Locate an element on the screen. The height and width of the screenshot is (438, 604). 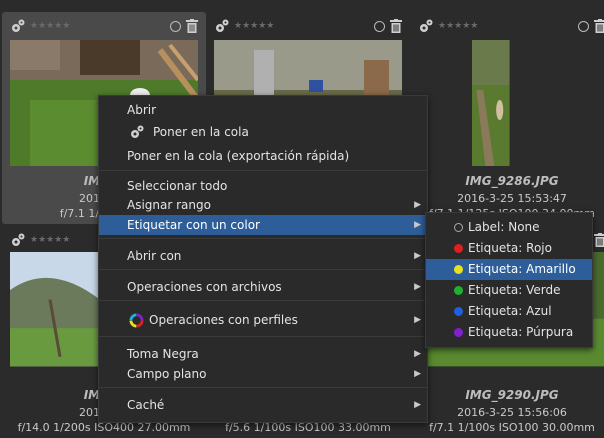
menu-item-flat-field: Campo plano ▶ is located at coordinates (263, 374).